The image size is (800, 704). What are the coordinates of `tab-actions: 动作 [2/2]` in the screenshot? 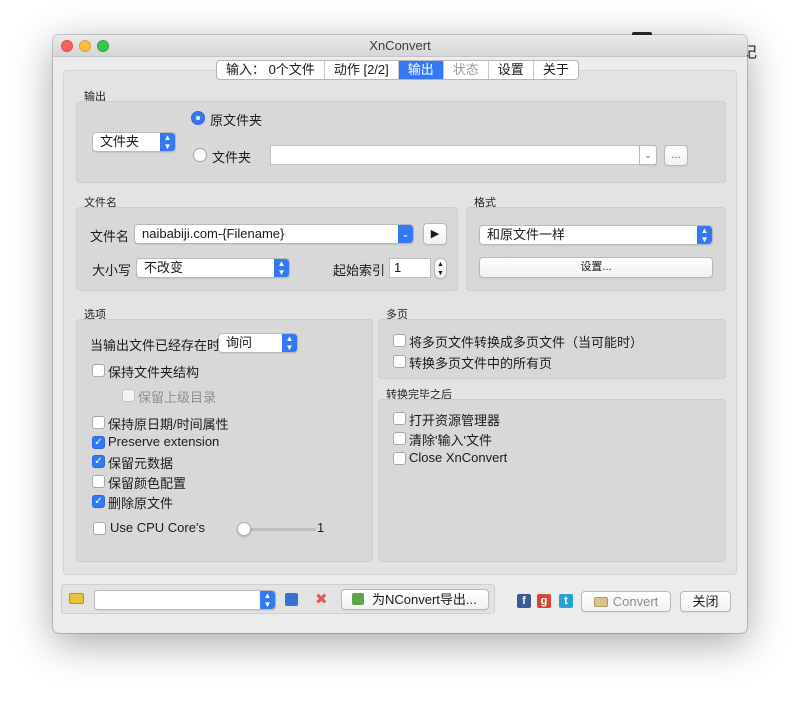 It's located at (362, 70).